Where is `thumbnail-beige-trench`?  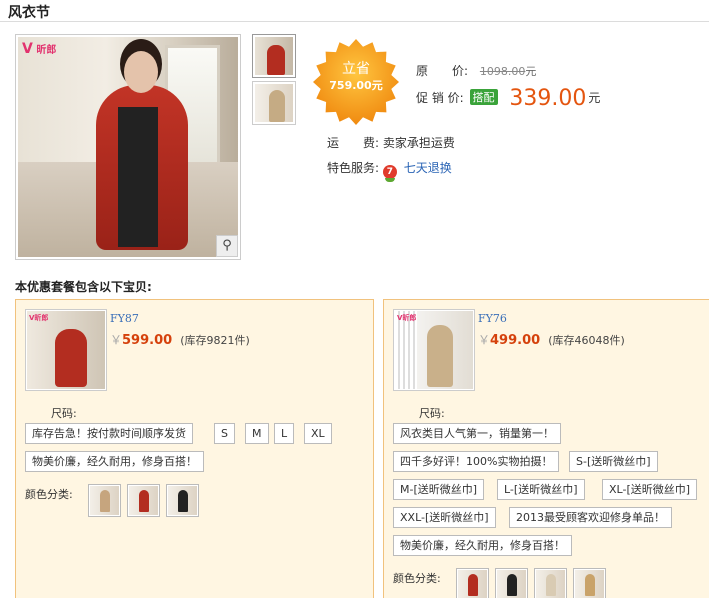
thumbnail-beige-trench is located at coordinates (274, 103).